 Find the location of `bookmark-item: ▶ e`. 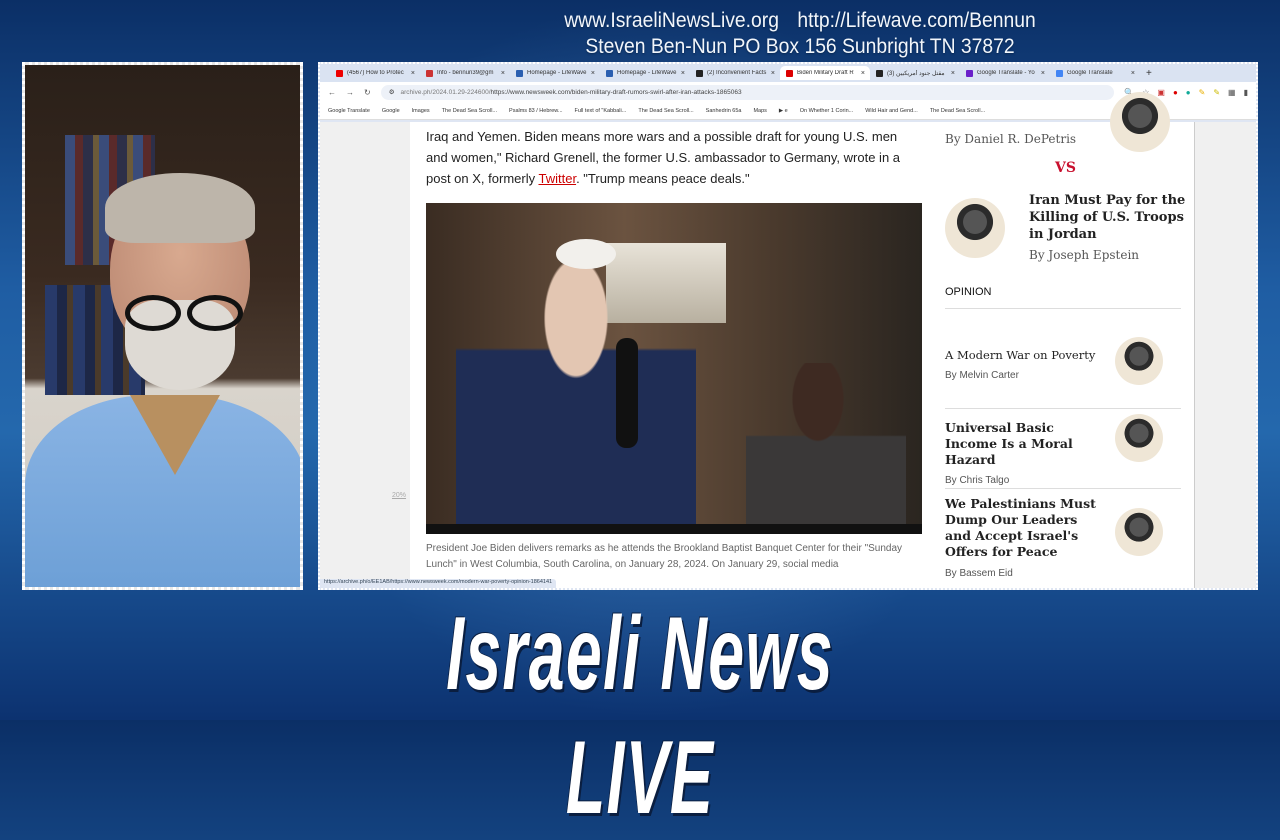

bookmark-item: ▶ e is located at coordinates (783, 111).